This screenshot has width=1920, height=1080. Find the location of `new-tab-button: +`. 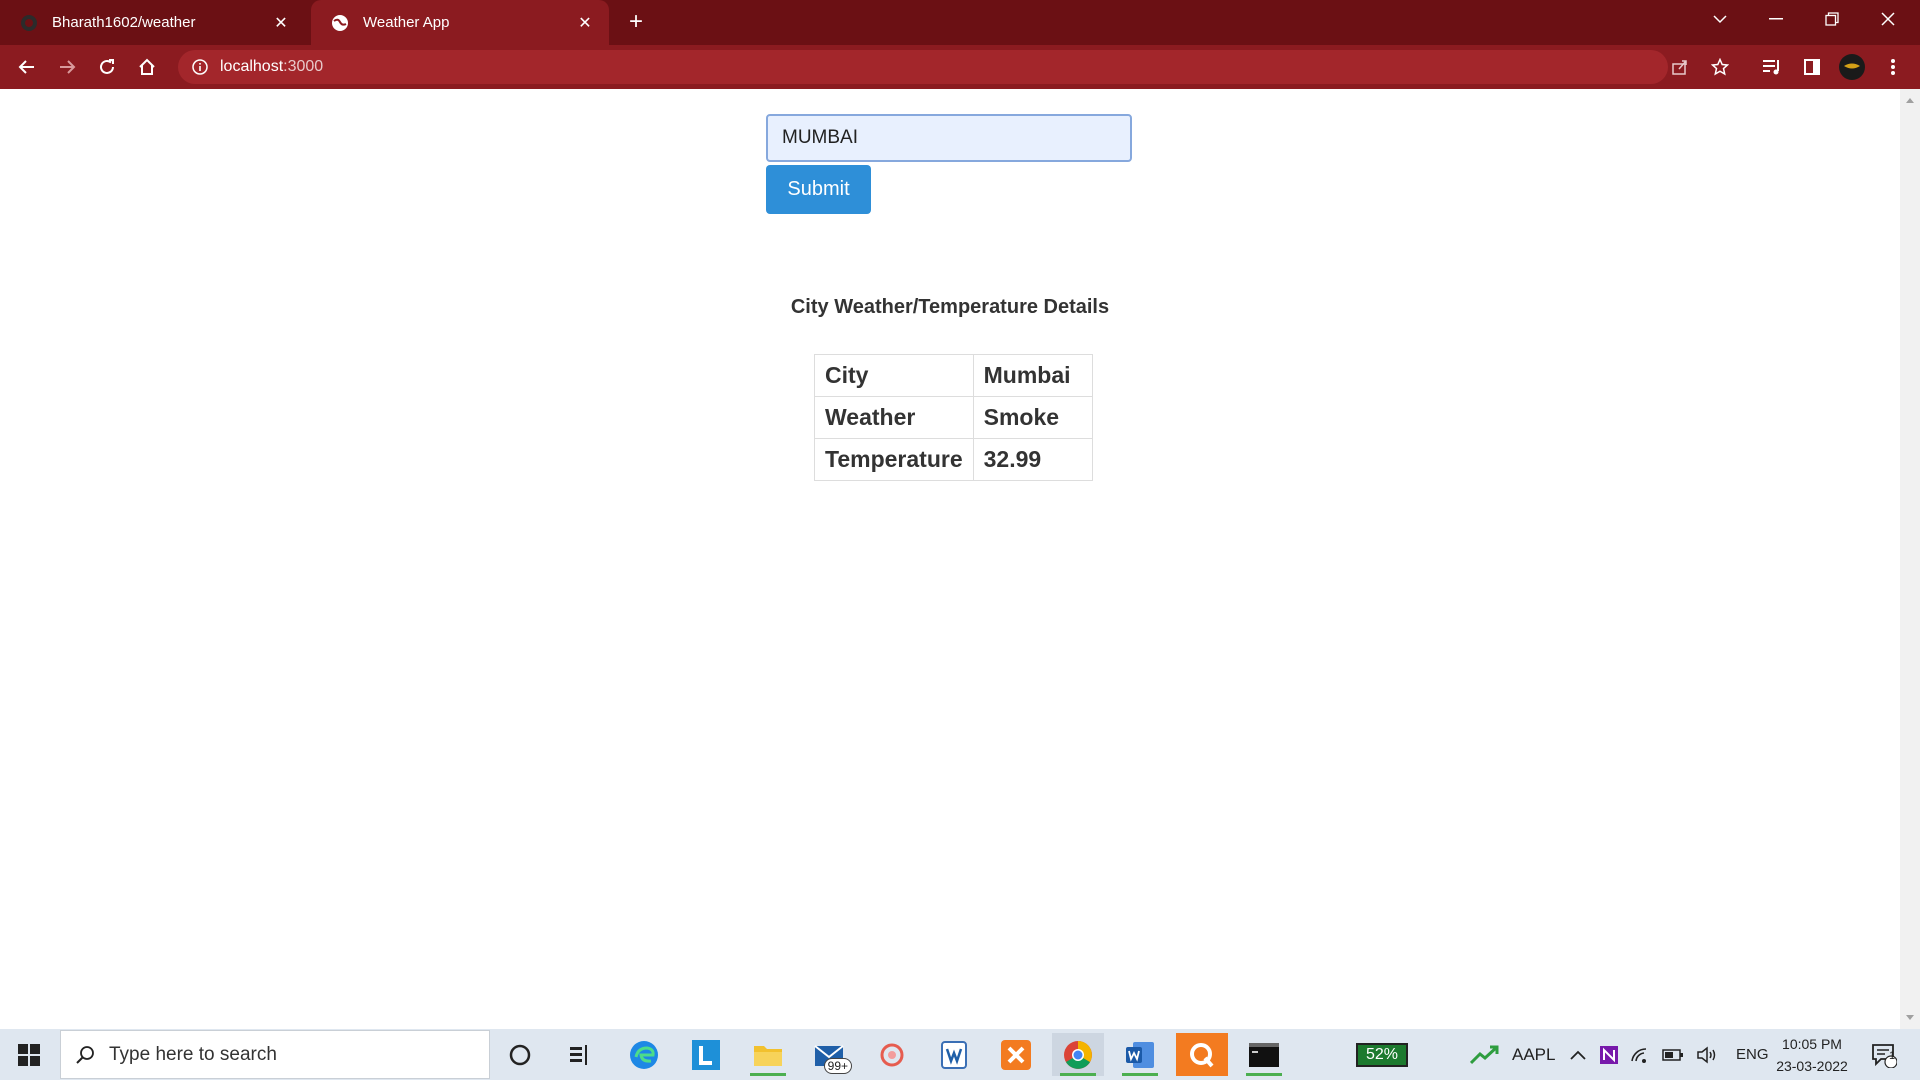

new-tab-button: + is located at coordinates (636, 22).